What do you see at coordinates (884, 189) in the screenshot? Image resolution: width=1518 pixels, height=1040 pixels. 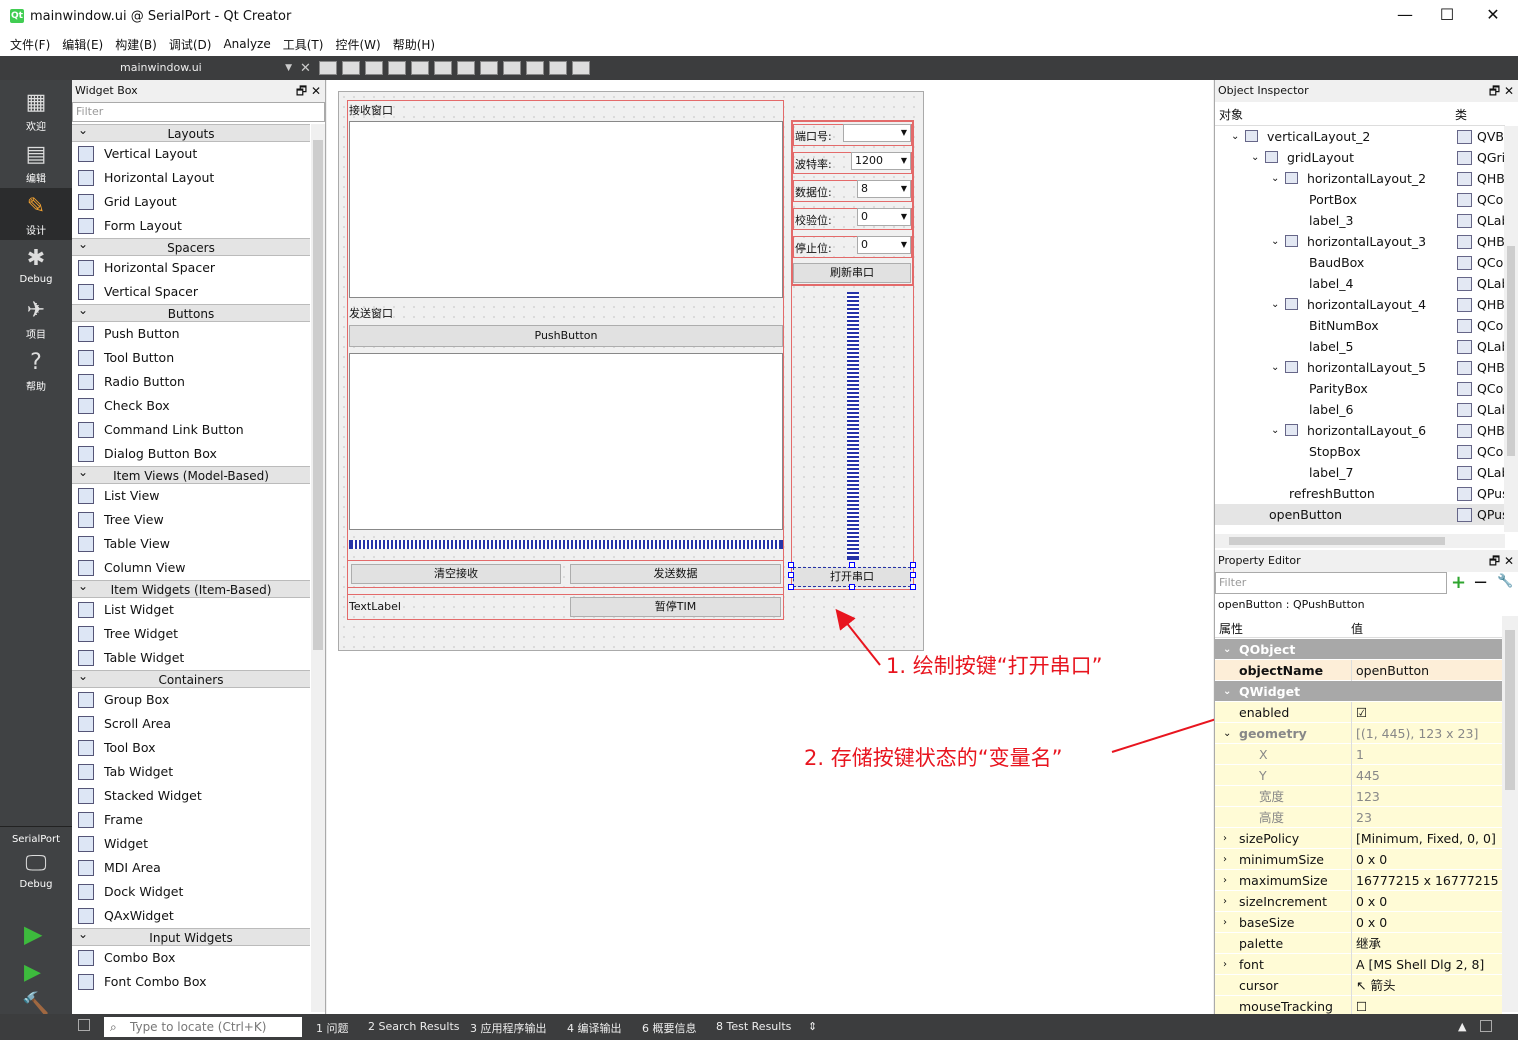 I see `bits-combo: 8` at bounding box center [884, 189].